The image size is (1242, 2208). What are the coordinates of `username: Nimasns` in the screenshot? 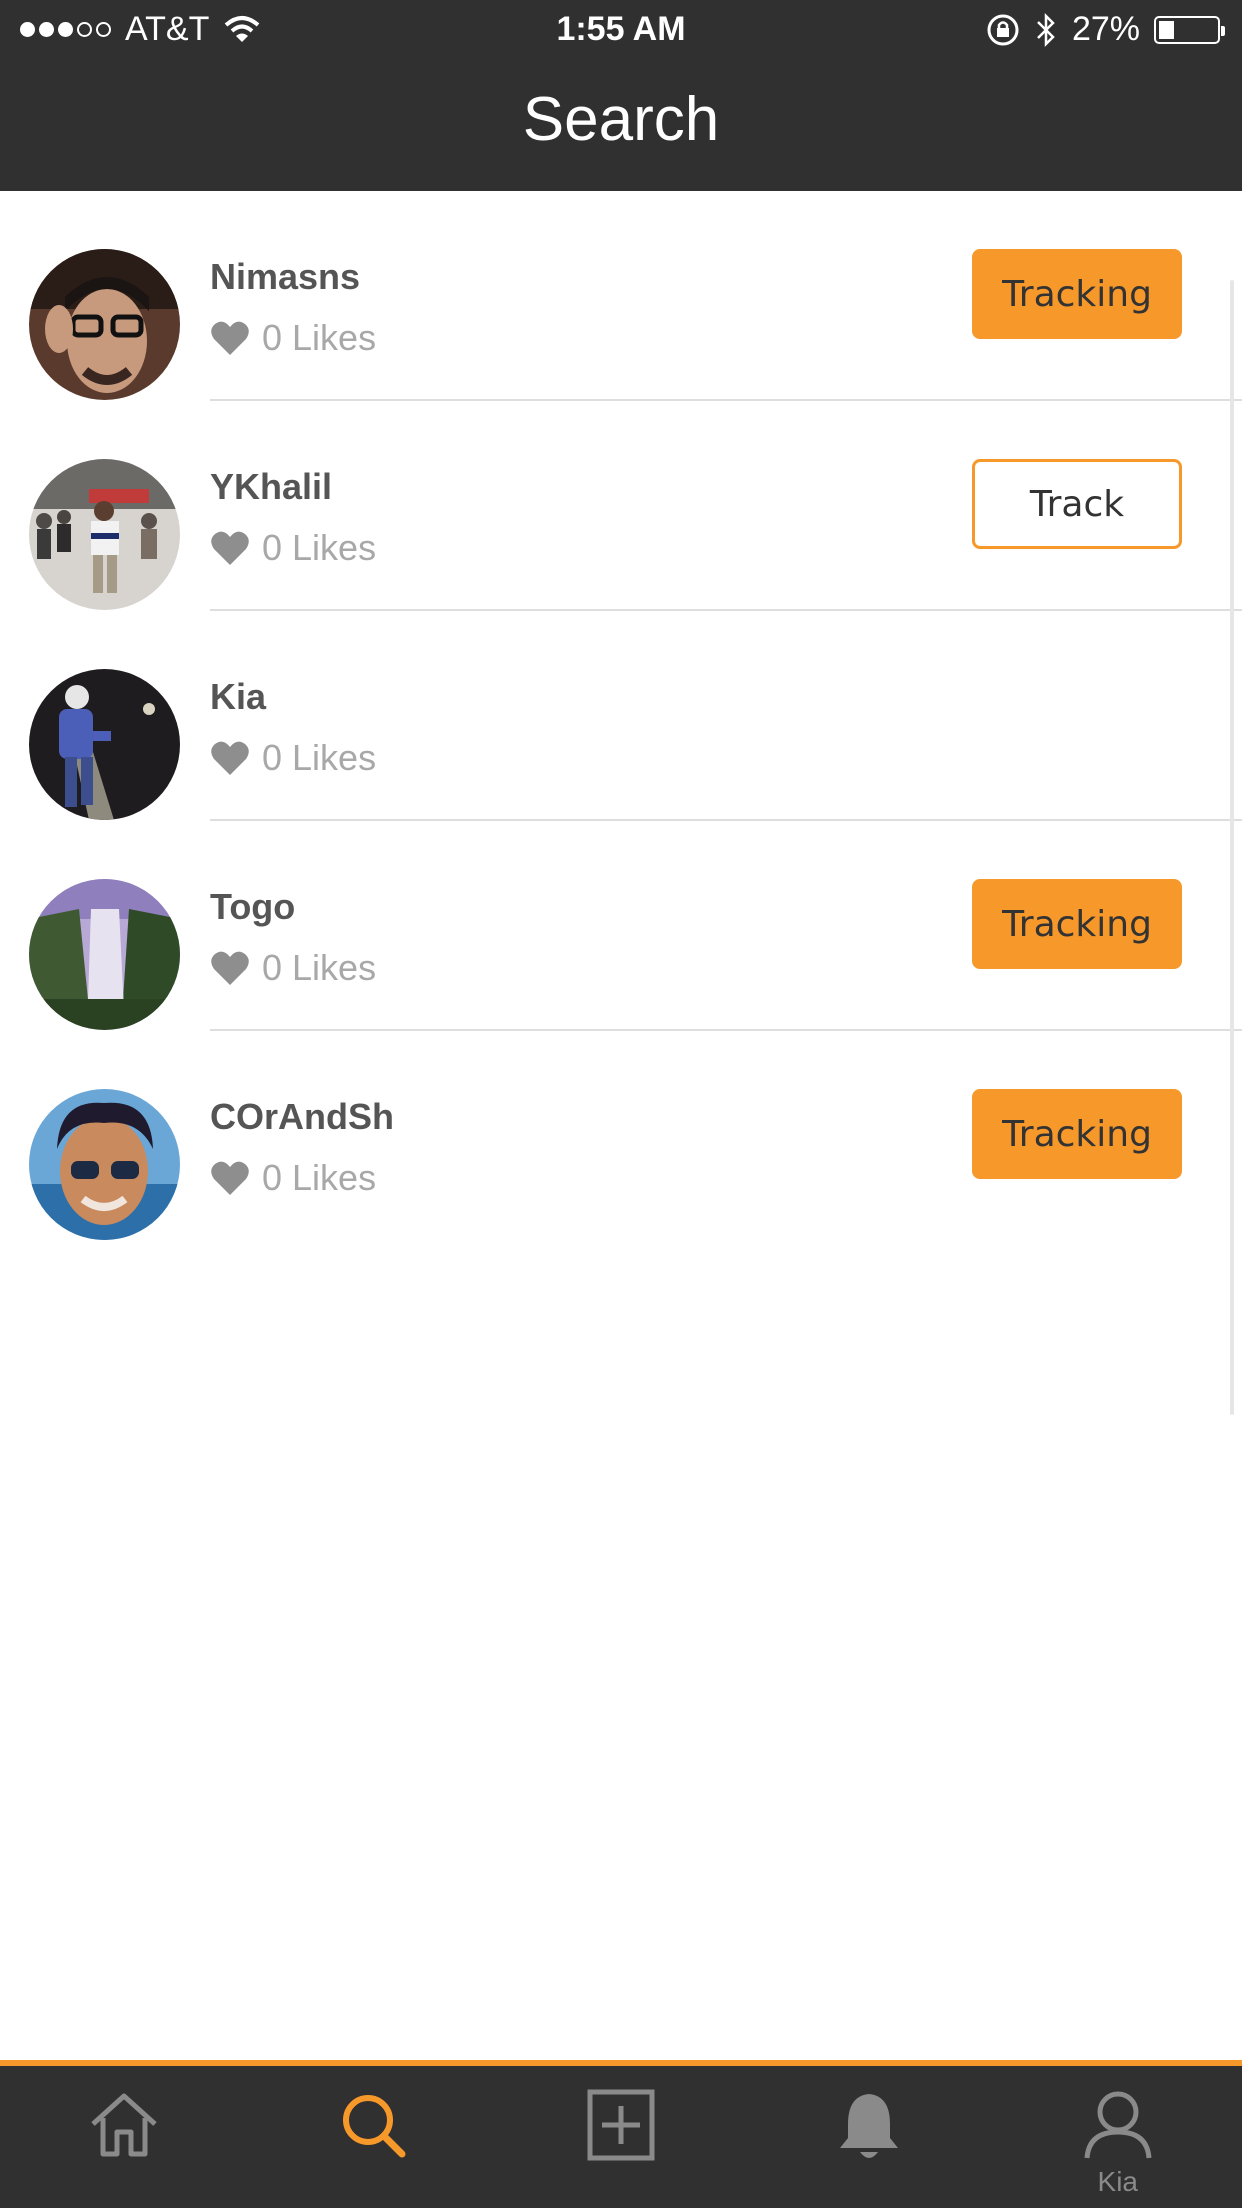 It's located at (285, 277).